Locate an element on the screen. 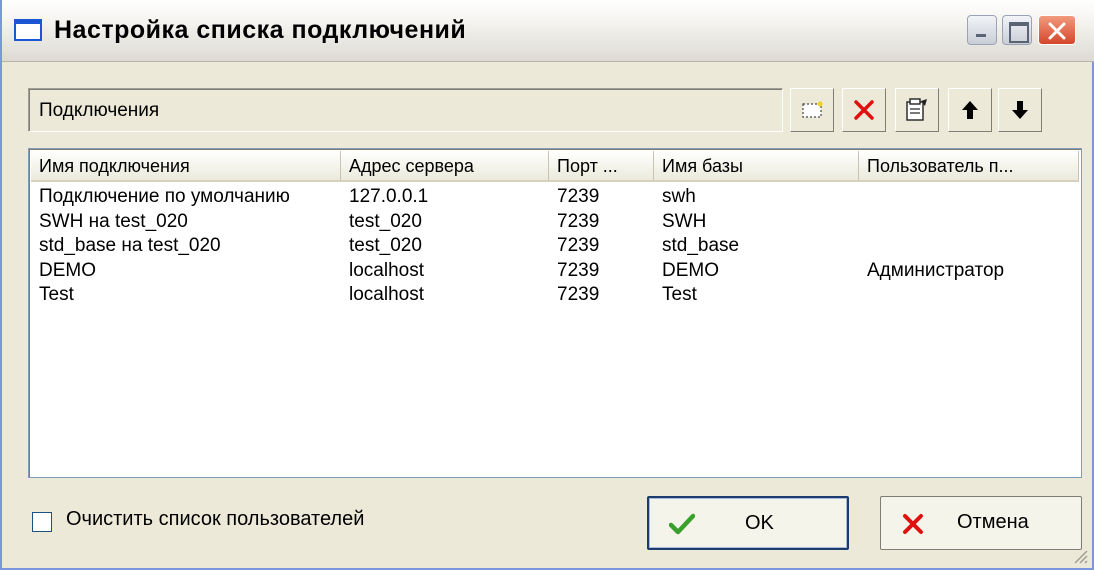  cell-database-name: DEMO is located at coordinates (690, 270).